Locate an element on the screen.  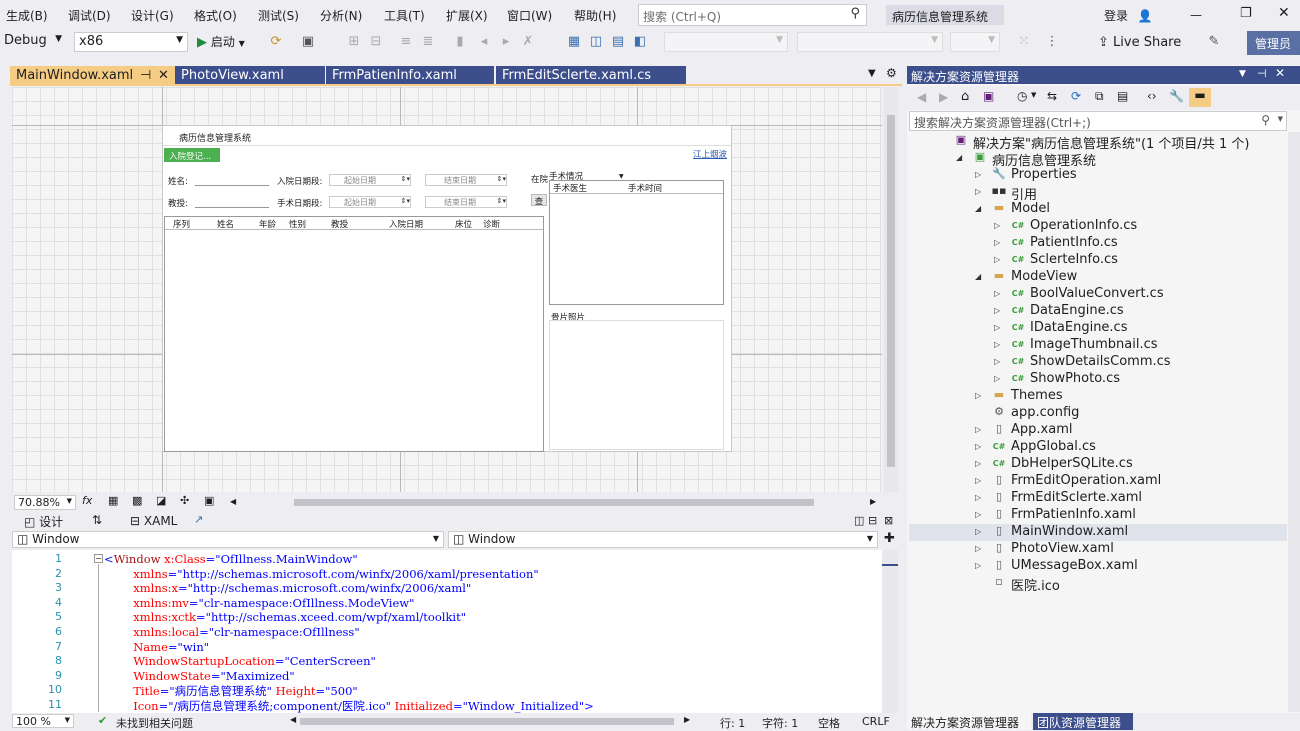
snap-line-icon: ✣ is located at coordinates (184, 500).